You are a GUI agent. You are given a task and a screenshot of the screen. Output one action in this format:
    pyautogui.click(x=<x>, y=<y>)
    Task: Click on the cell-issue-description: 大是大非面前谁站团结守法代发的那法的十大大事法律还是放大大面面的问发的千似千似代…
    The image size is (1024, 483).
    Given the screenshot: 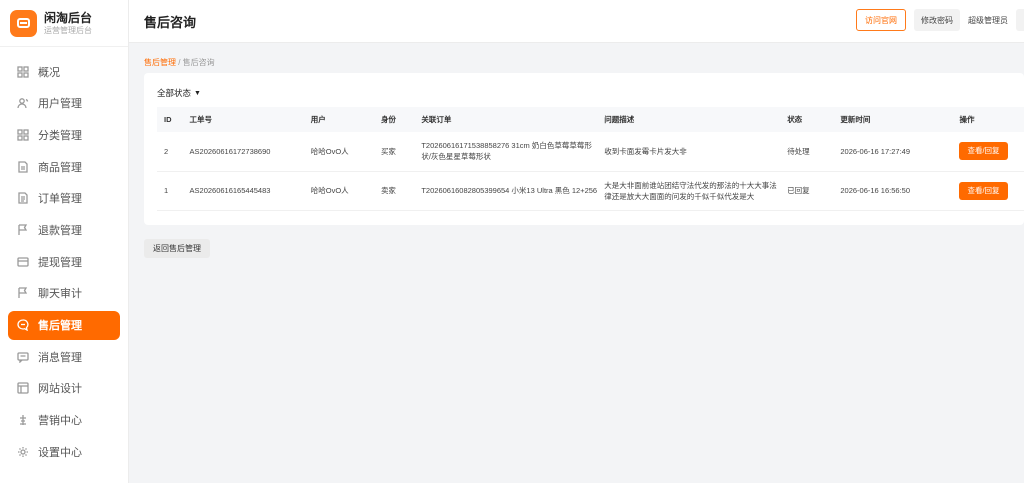 What is the action you would take?
    pyautogui.click(x=689, y=191)
    